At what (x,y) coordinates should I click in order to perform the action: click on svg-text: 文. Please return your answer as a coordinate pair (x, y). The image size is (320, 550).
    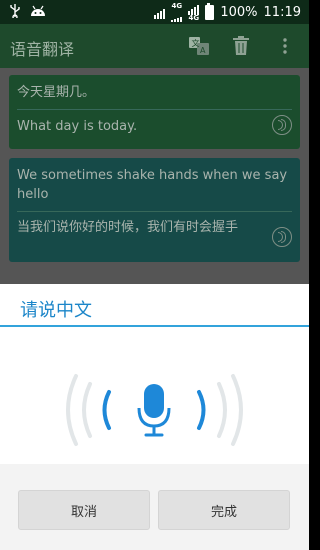
    Looking at the image, I should click on (196, 43).